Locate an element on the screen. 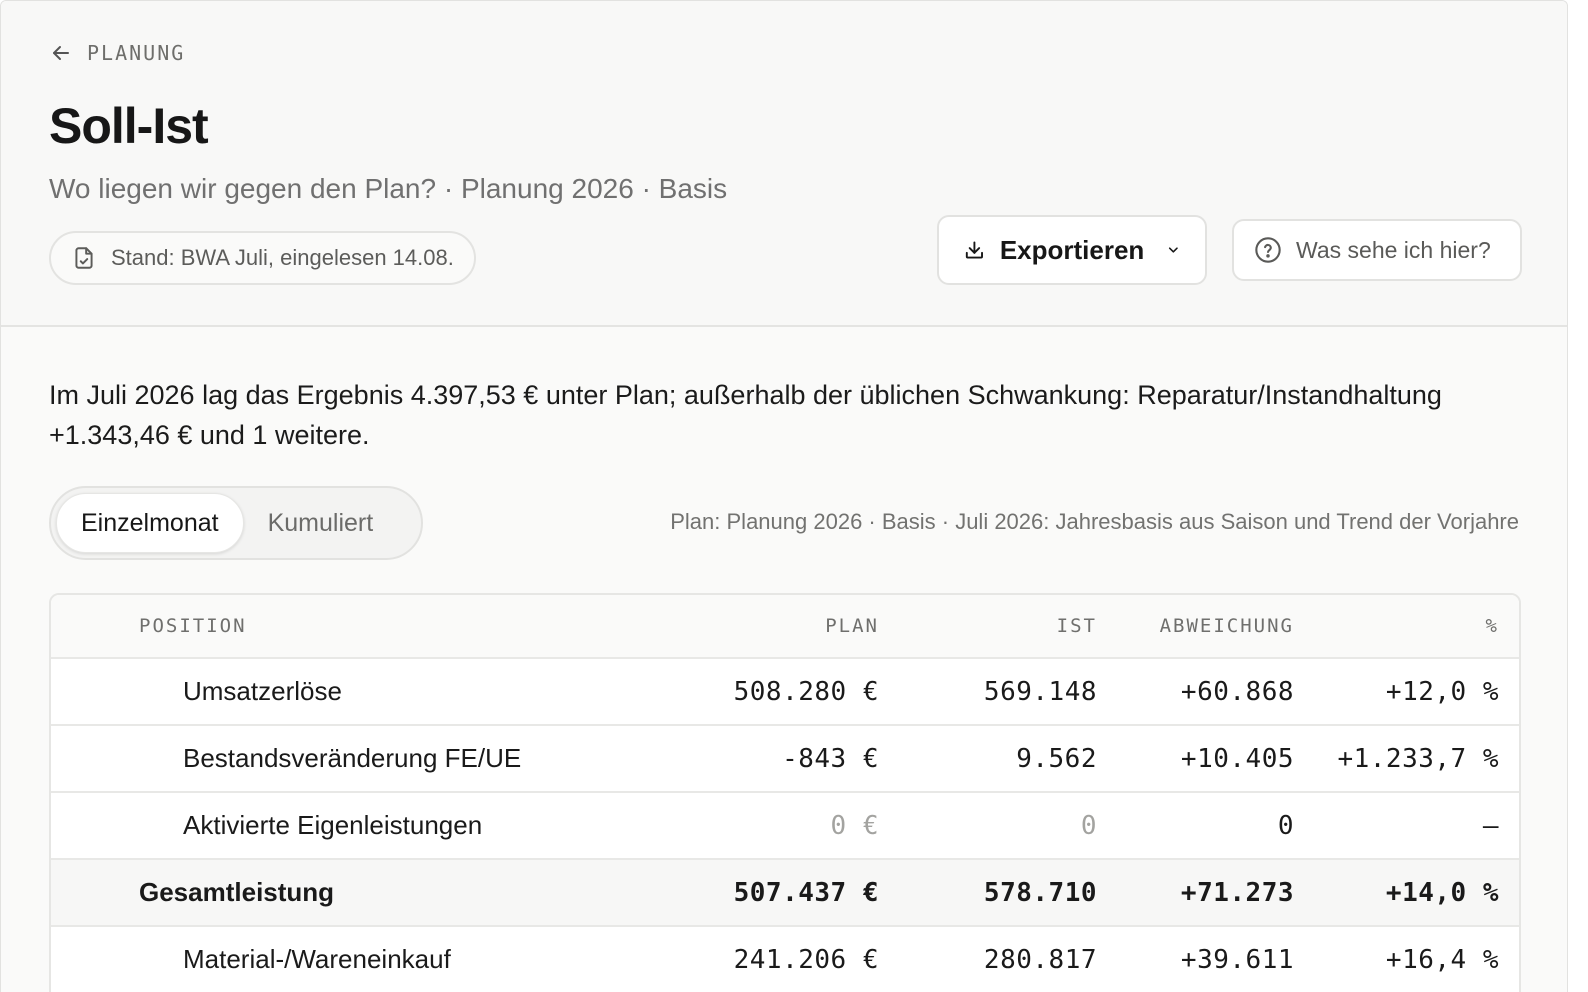  ist-cell: 569.148 is located at coordinates (1040, 691).